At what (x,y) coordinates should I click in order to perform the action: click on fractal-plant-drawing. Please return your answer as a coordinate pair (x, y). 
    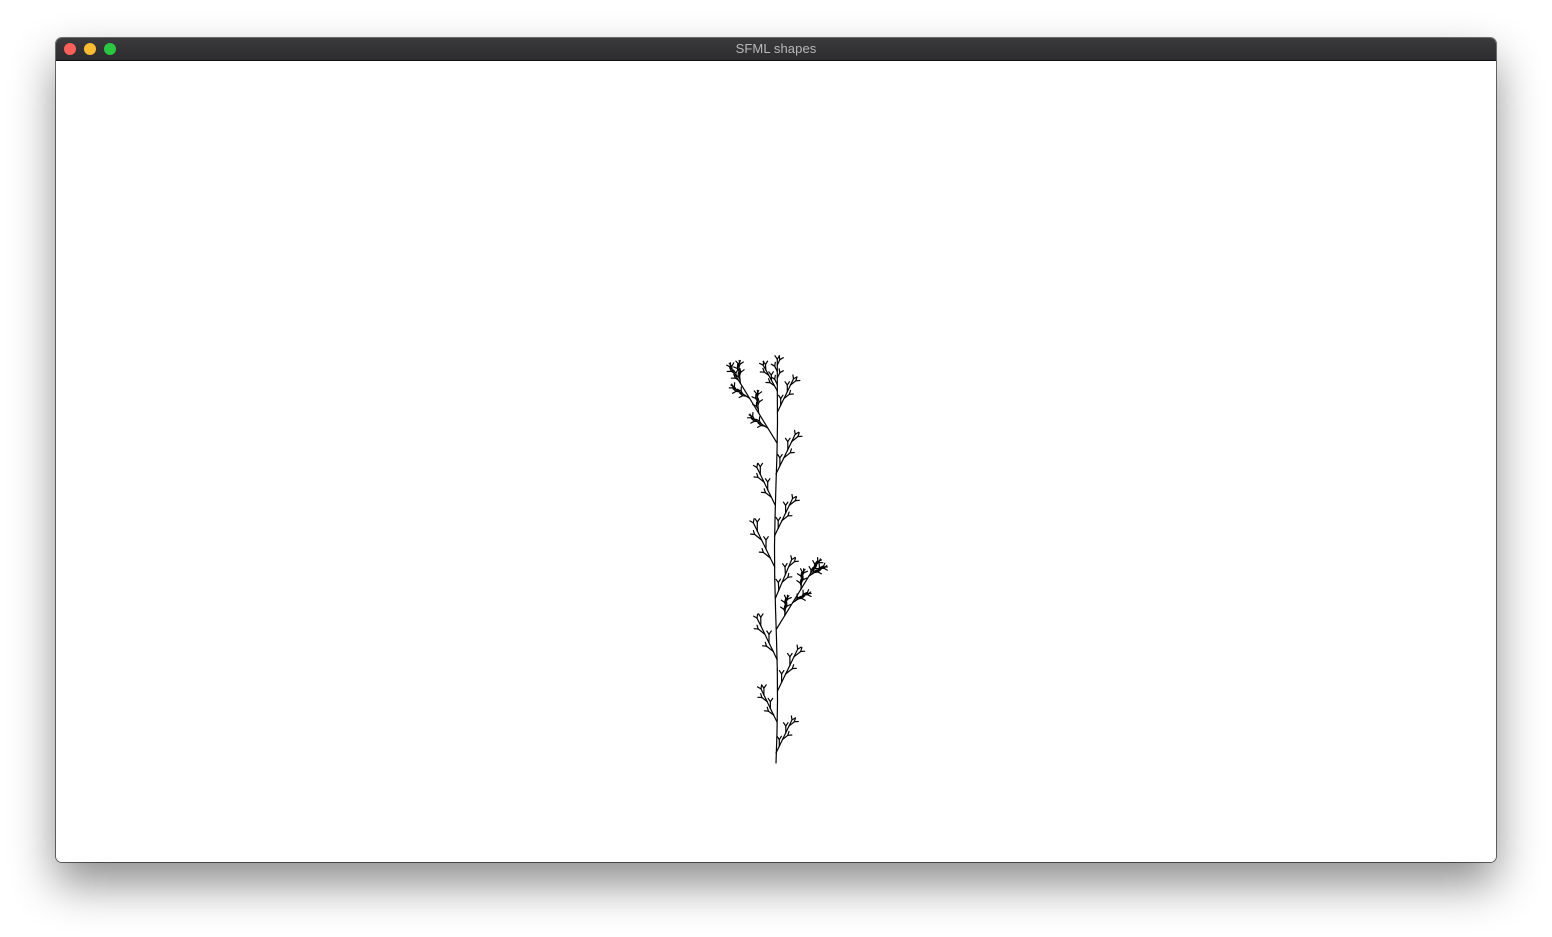
    Looking at the image, I should click on (777, 559).